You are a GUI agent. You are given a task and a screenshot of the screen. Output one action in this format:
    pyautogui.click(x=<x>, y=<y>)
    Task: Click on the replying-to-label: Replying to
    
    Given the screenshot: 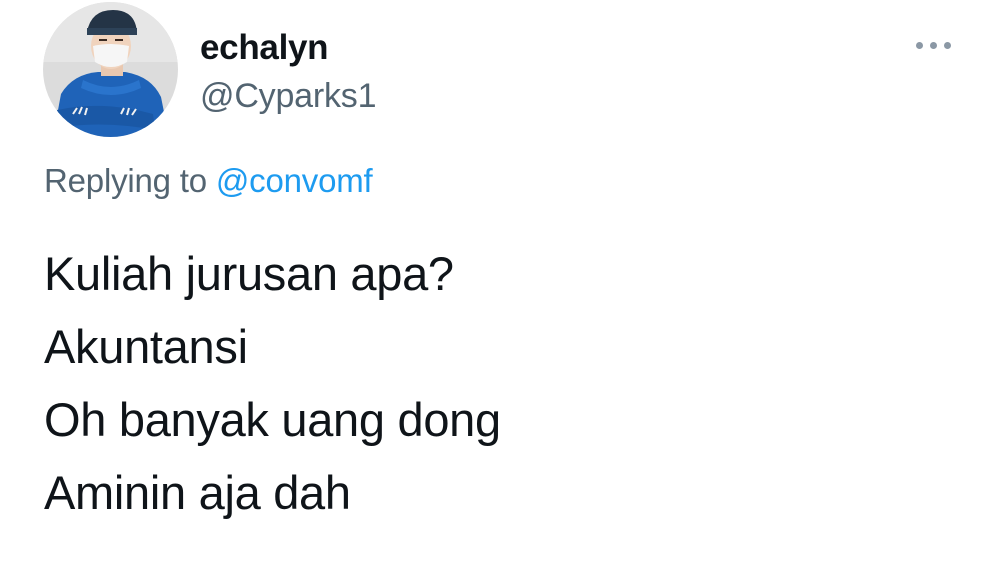 What is the action you would take?
    pyautogui.click(x=125, y=180)
    